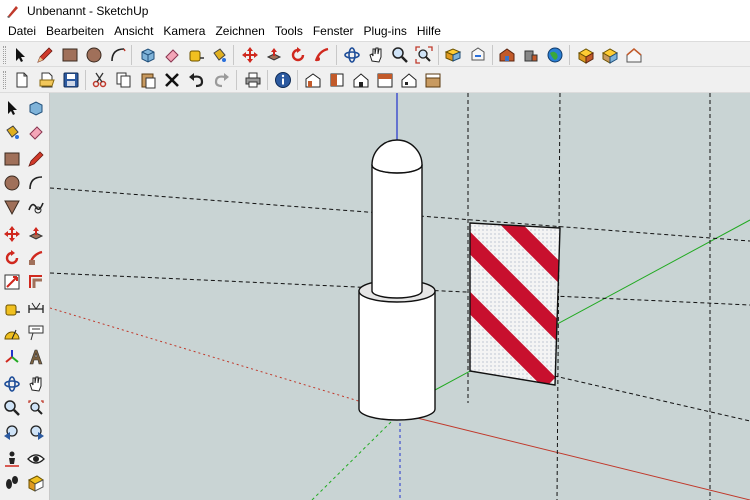 Image resolution: width=750 pixels, height=500 pixels. What do you see at coordinates (172, 80) in the screenshot?
I see `delete-icon` at bounding box center [172, 80].